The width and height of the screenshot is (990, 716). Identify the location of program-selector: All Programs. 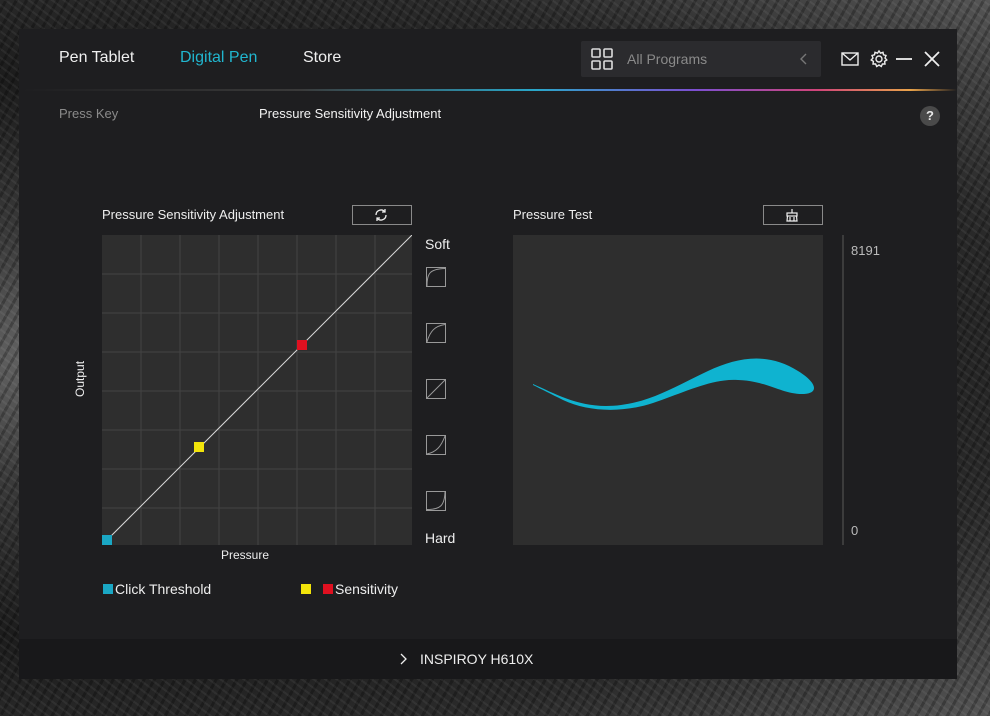
(701, 59).